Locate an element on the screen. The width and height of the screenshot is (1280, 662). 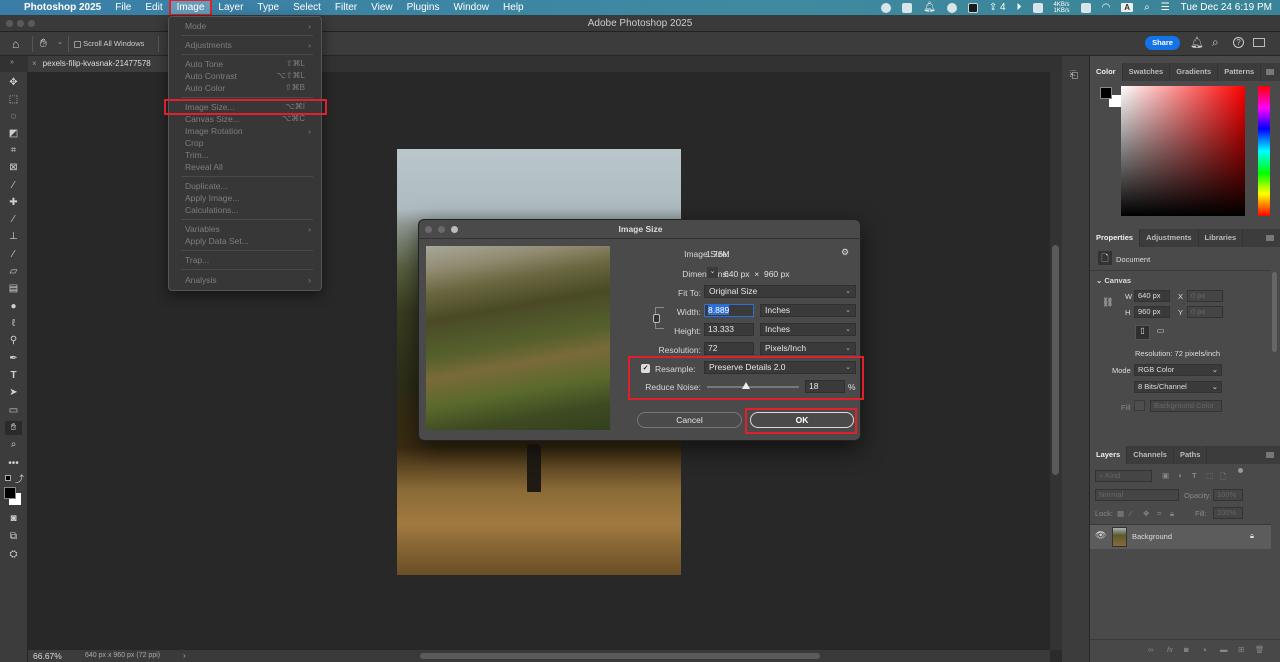
lock-image-icon: ⁄ is located at coordinates (1130, 513).